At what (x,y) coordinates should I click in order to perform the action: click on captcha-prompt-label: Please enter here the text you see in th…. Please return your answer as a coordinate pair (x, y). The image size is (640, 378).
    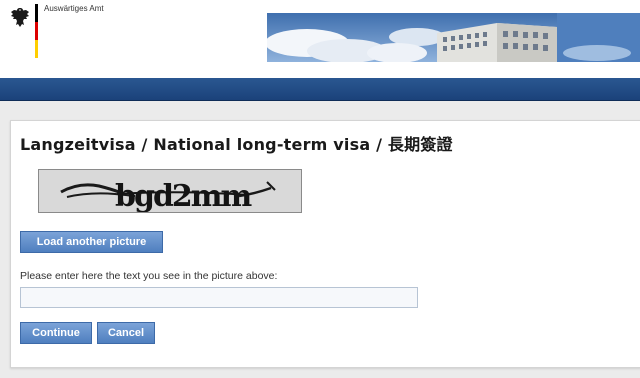
    Looking at the image, I should click on (149, 276).